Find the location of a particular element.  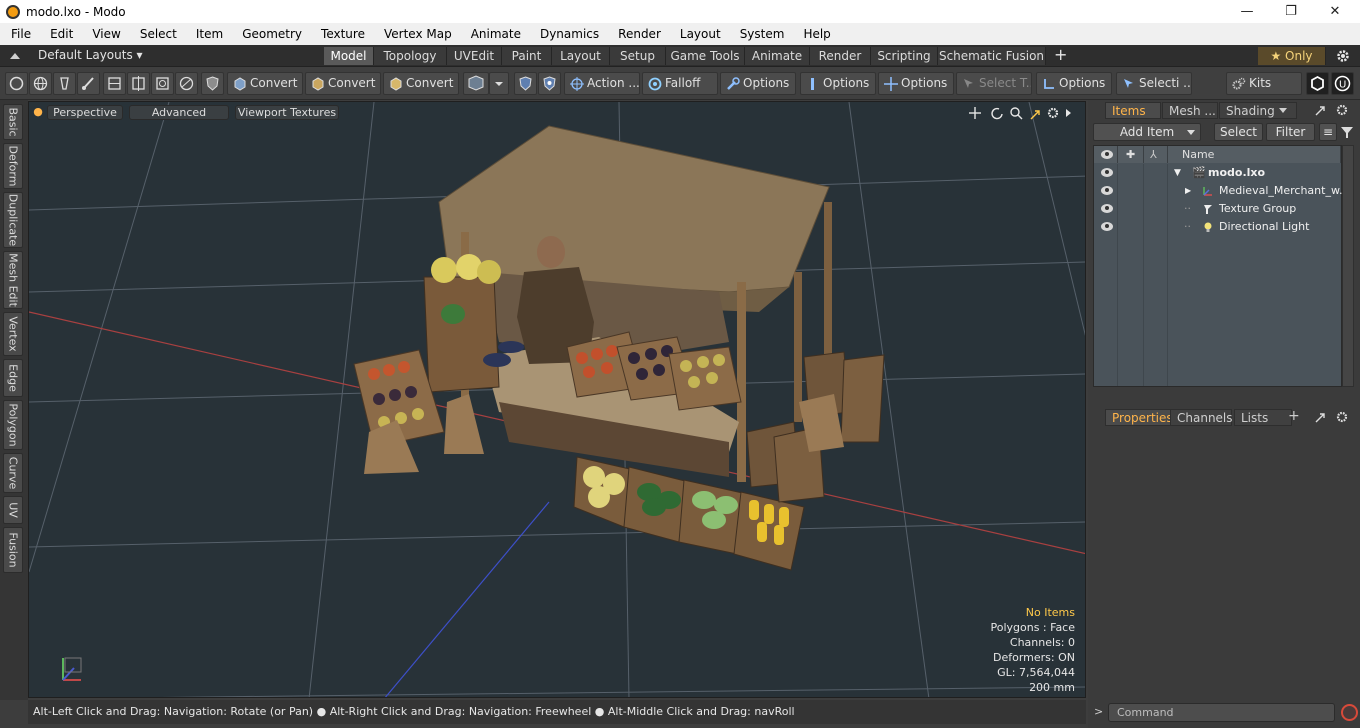

menu-vertex-map: Vertex Map is located at coordinates (416, 34).